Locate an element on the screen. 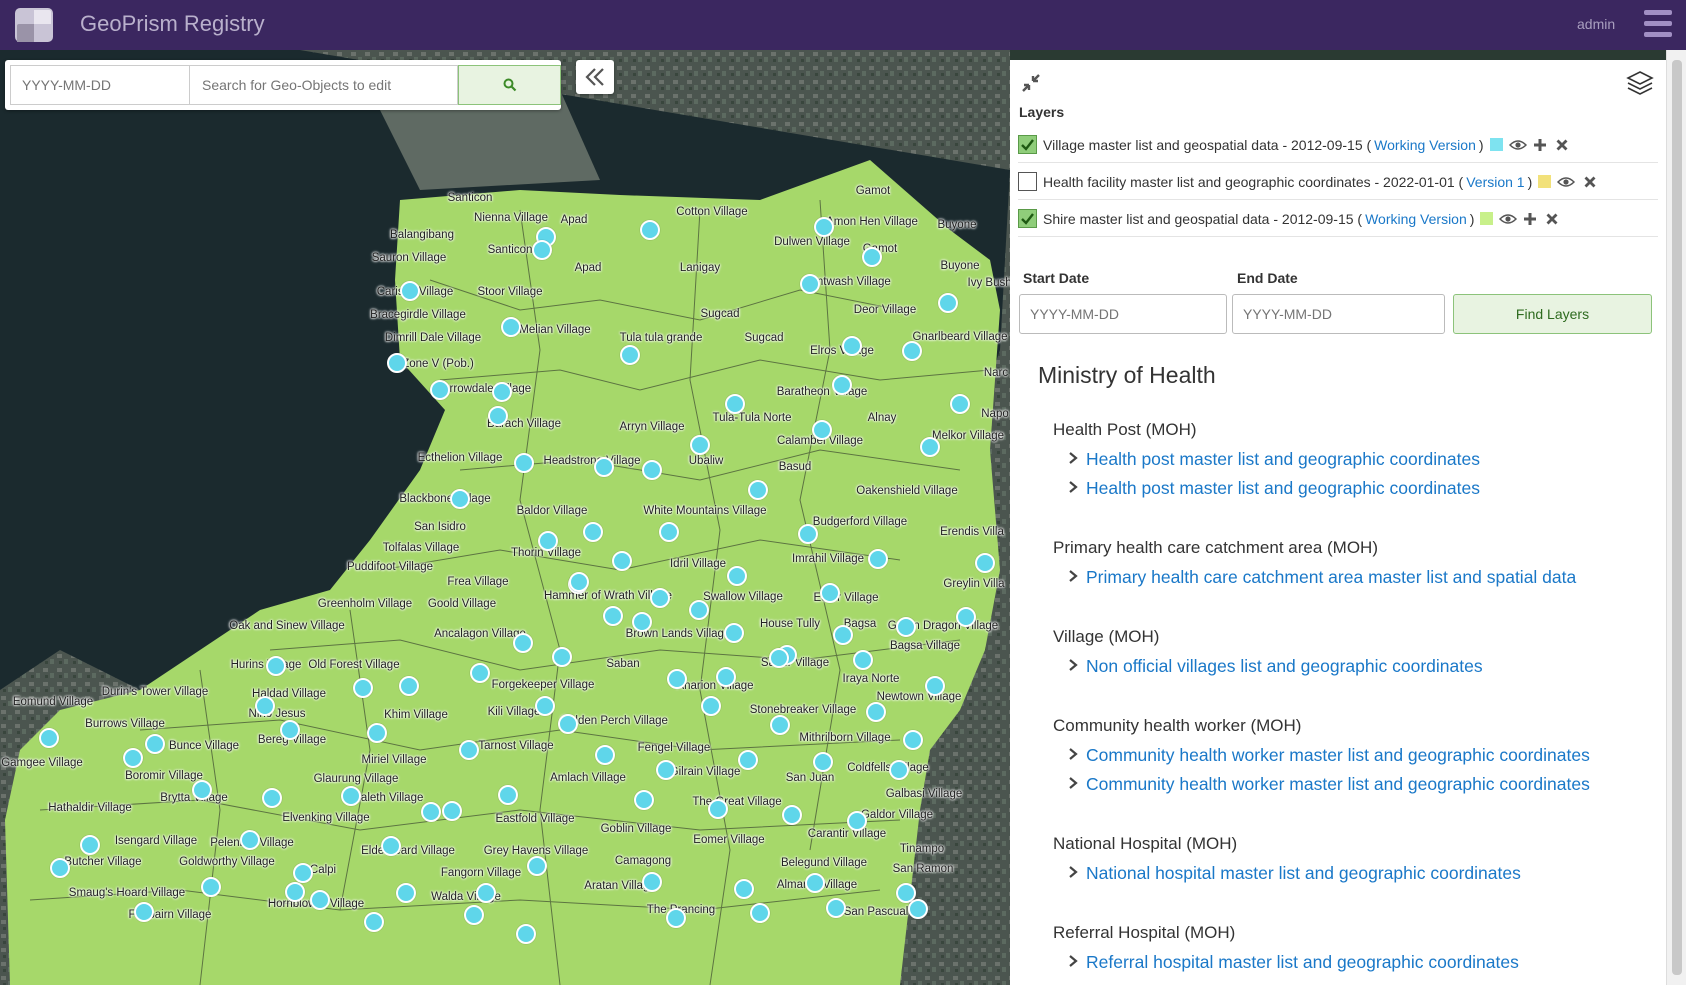 Image resolution: width=1686 pixels, height=985 pixels. map-place-label: Baldor Village is located at coordinates (552, 511).